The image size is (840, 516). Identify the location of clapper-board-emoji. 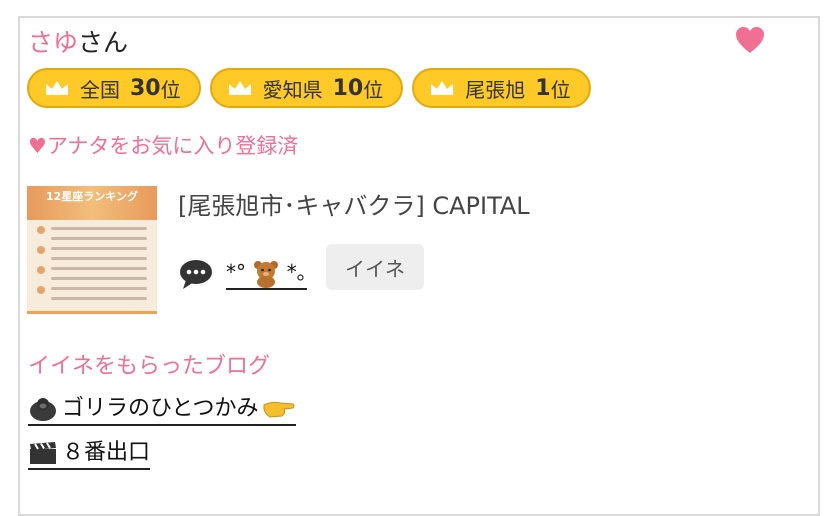
(43, 453).